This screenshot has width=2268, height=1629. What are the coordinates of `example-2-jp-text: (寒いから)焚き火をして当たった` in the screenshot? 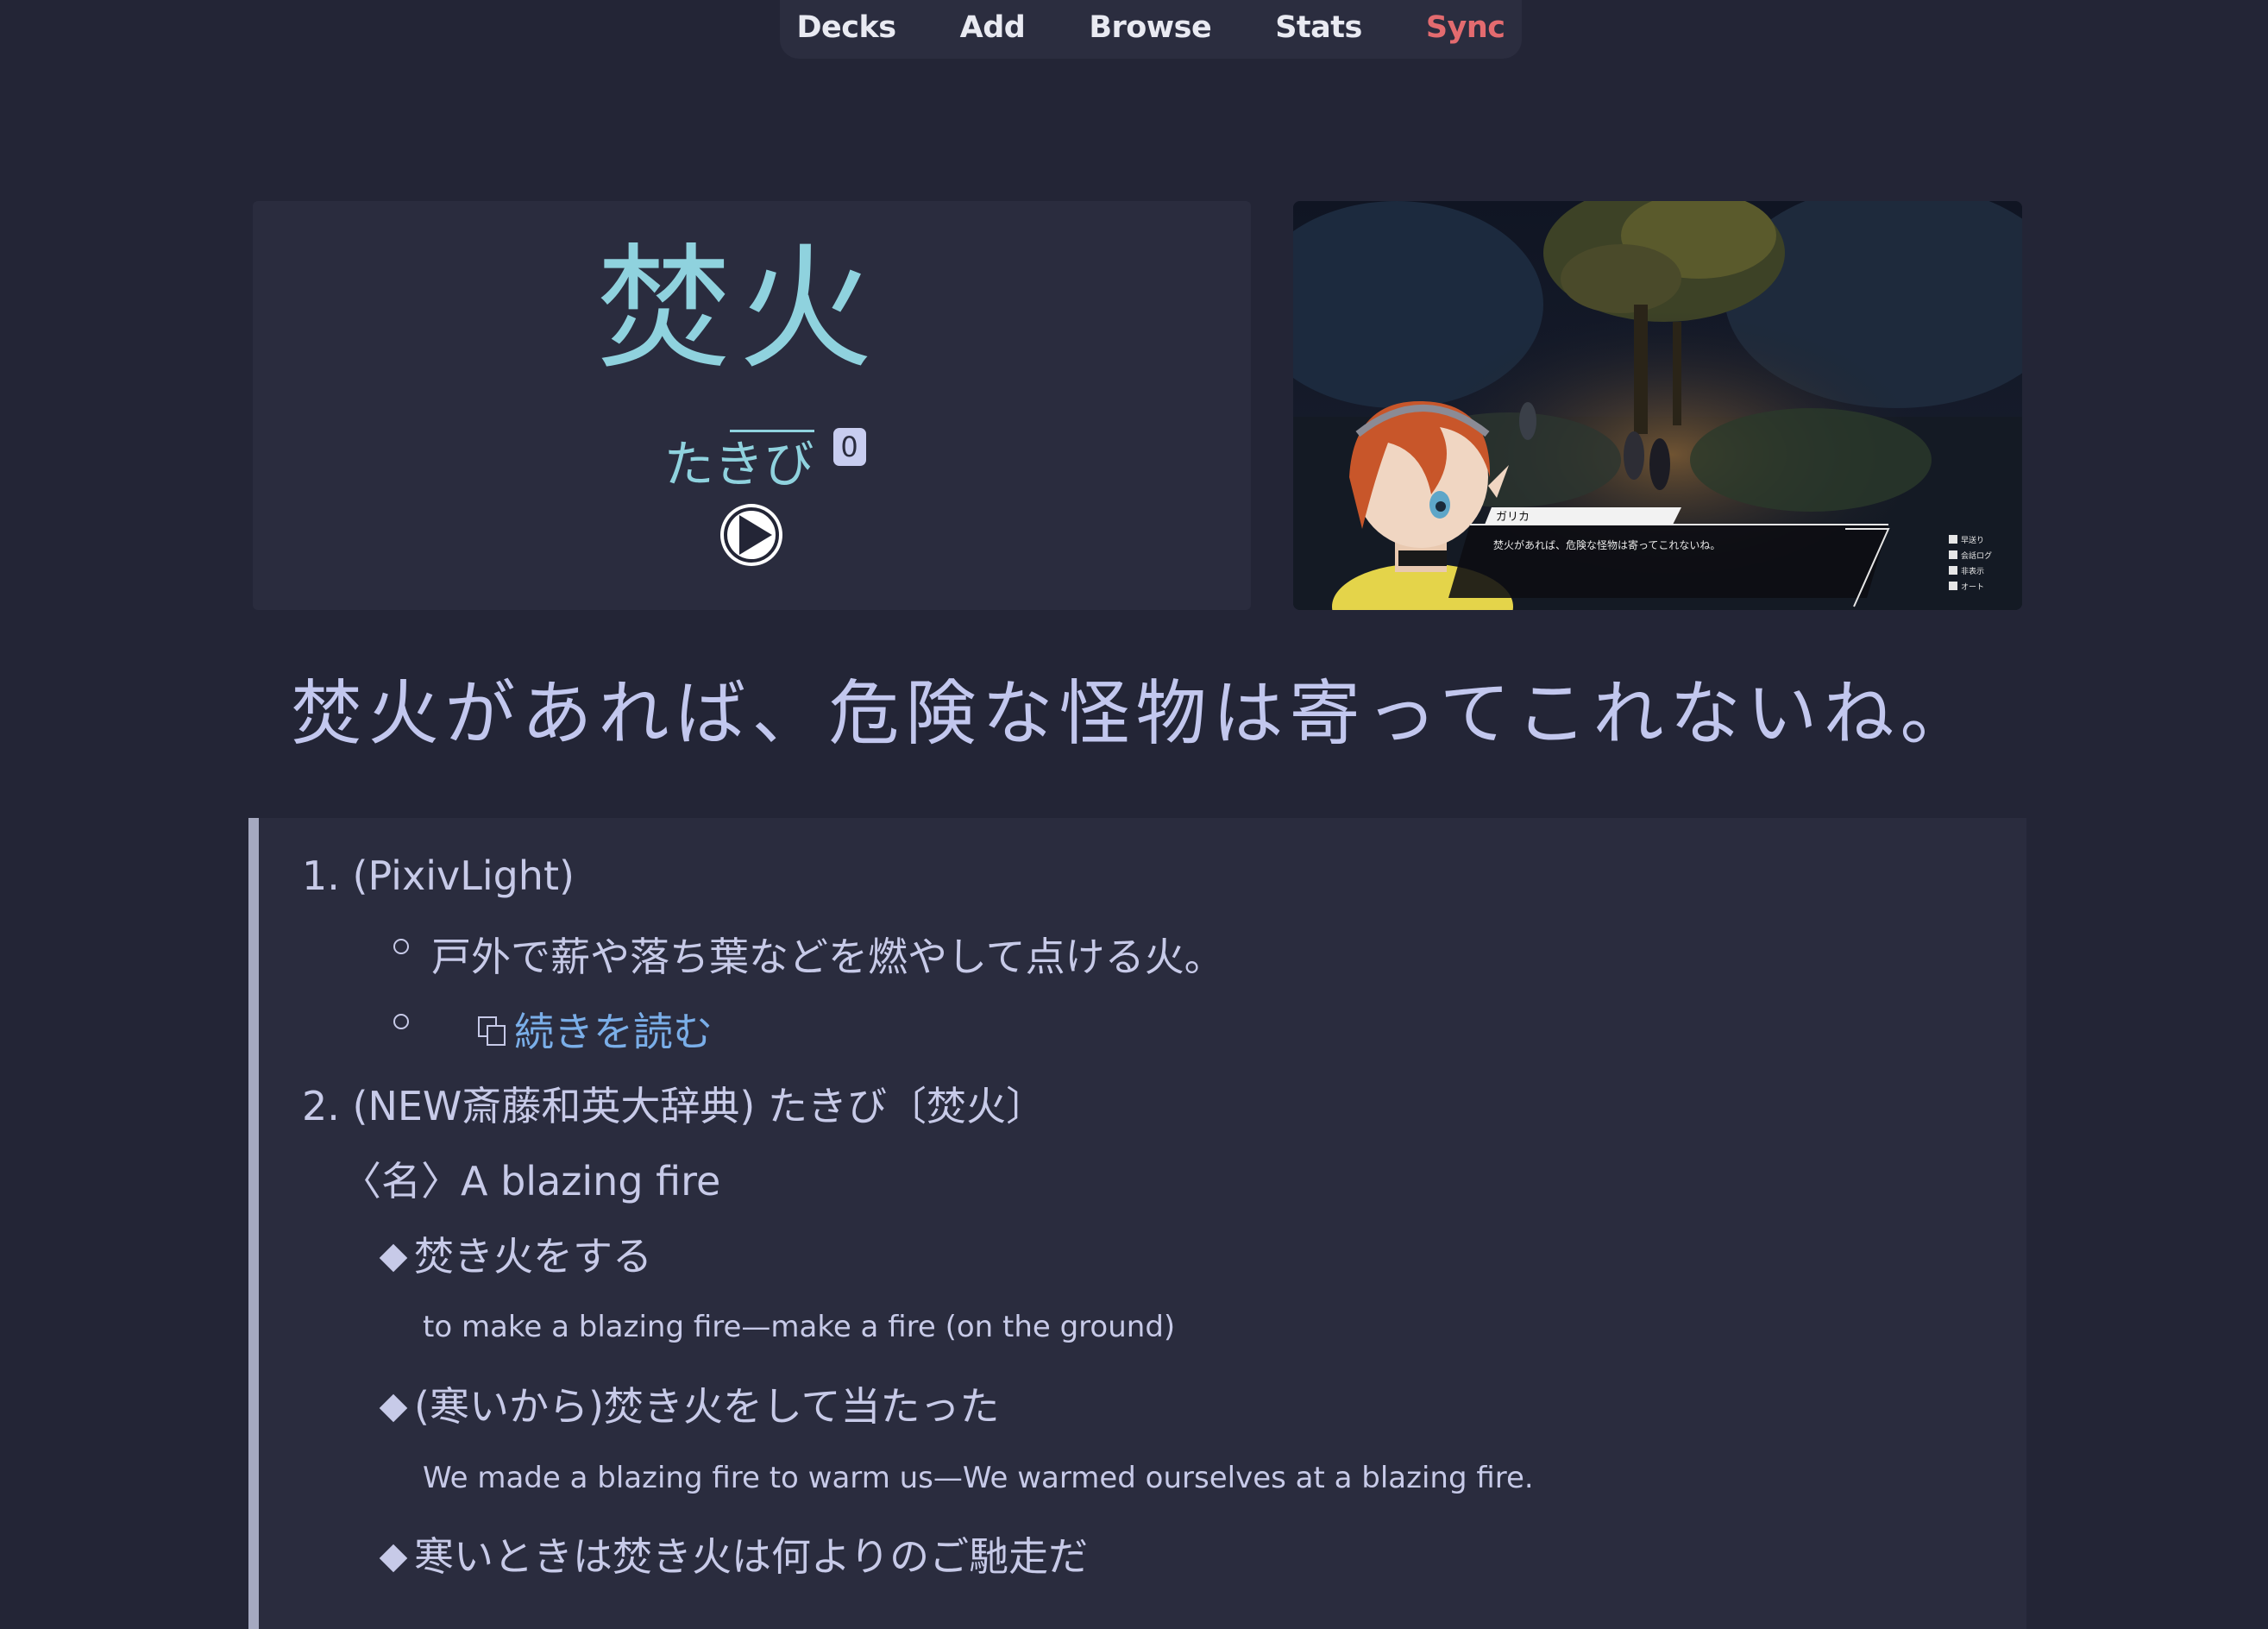 It's located at (707, 1406).